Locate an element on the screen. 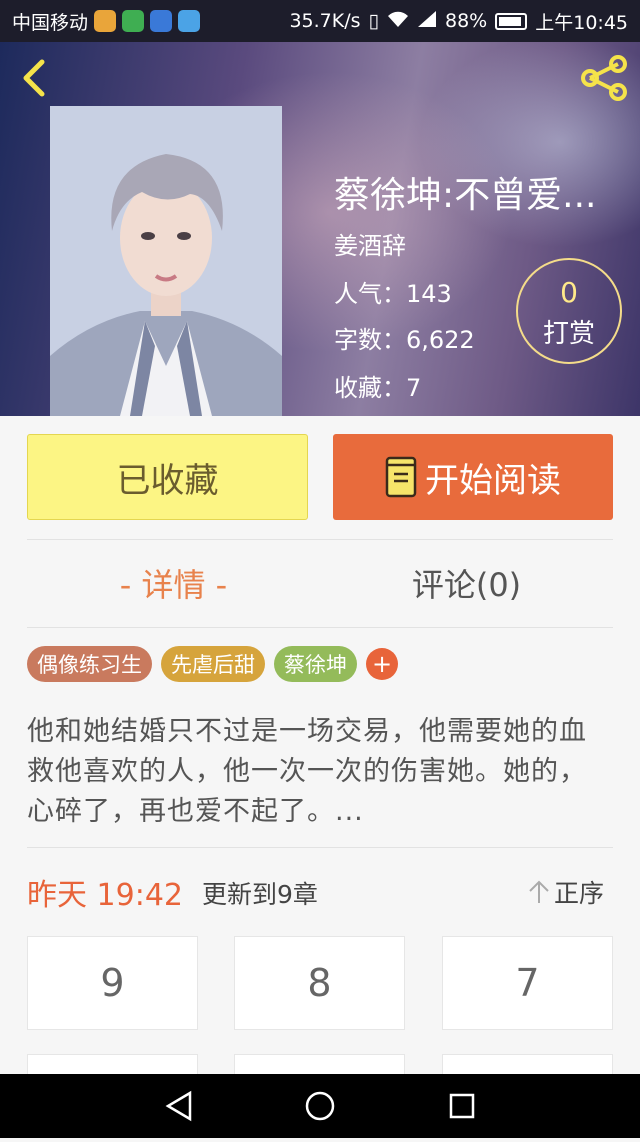 This screenshot has height=1142, width=640. favorite-button-label: 已收藏 is located at coordinates (167, 480).